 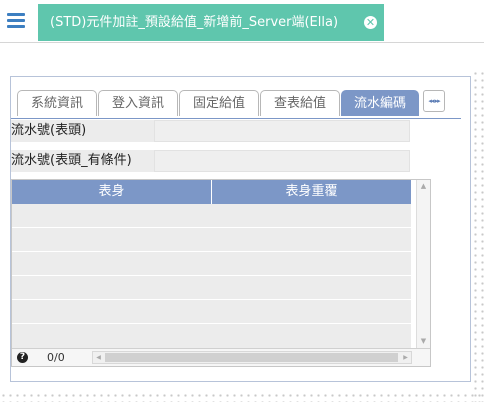 I want to click on serial-header-conditional-input, so click(x=282, y=161).